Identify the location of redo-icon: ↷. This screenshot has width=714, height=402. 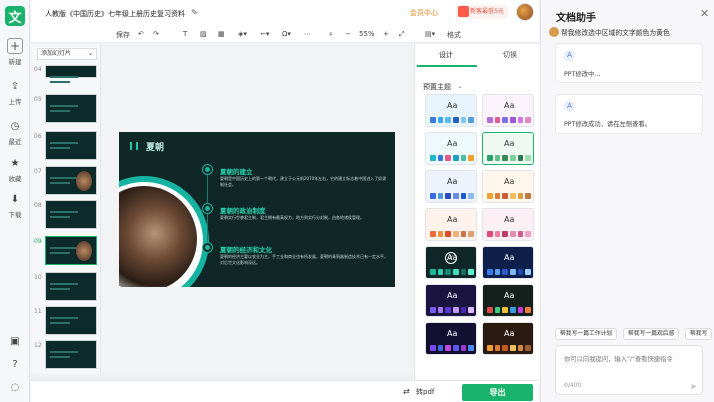
(156, 34).